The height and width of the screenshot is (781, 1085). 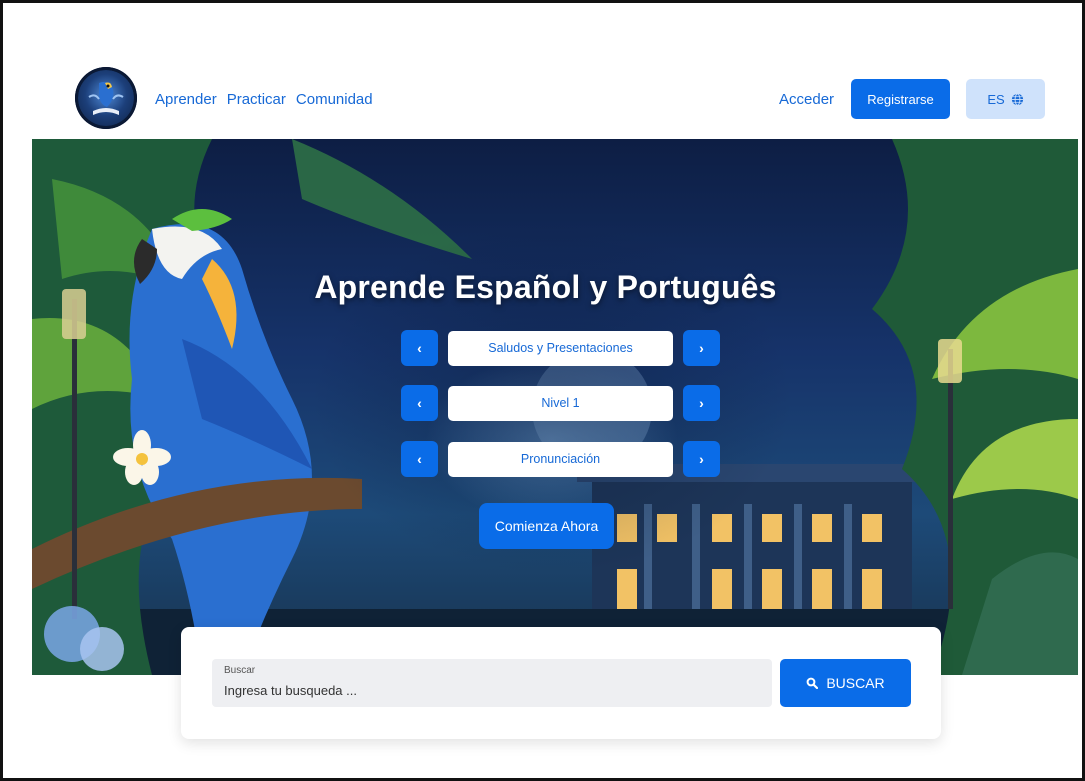 I want to click on level-field: Nivel 1, so click(x=560, y=403).